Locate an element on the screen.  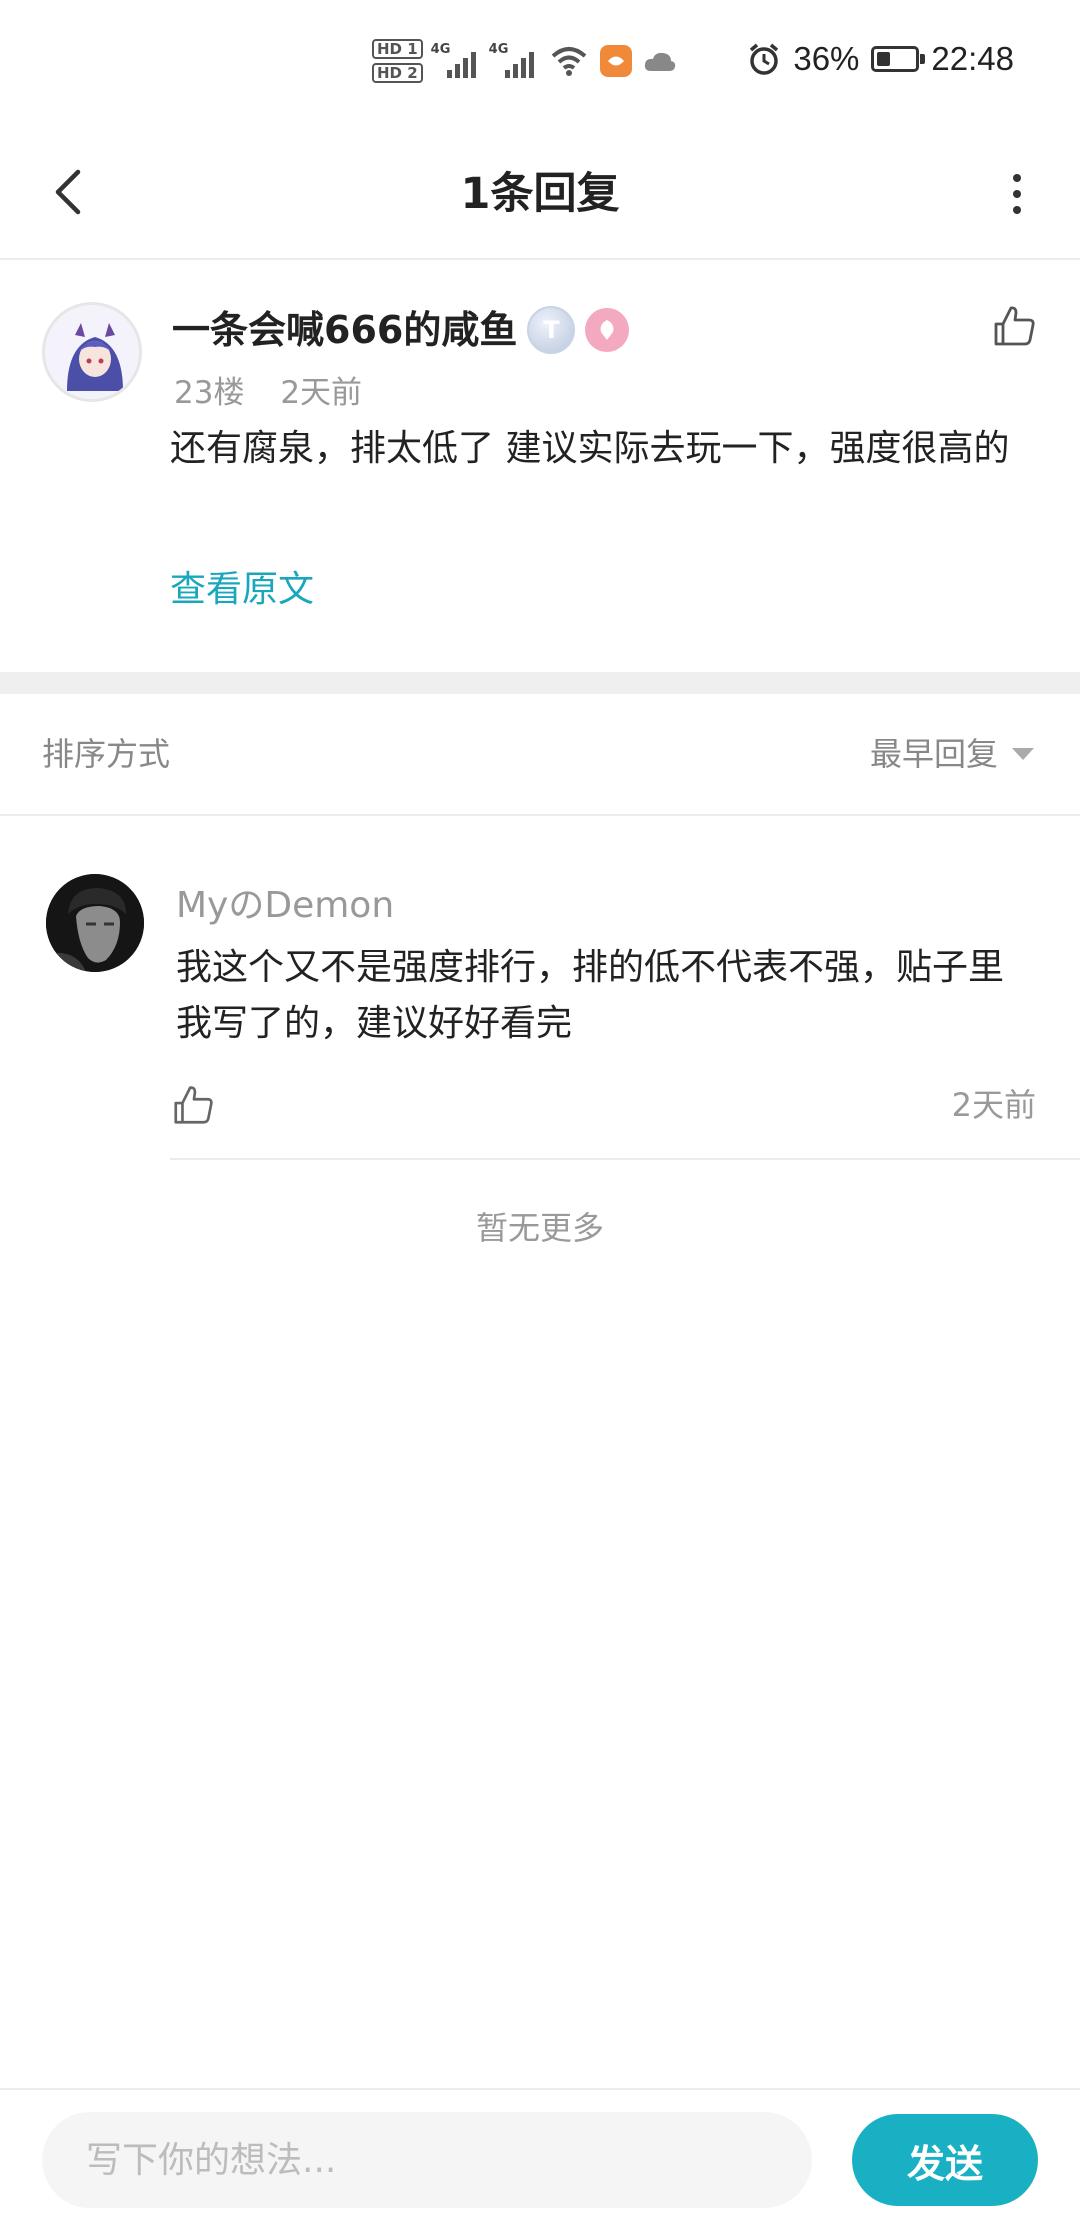
alarm-icon is located at coordinates (764, 59).